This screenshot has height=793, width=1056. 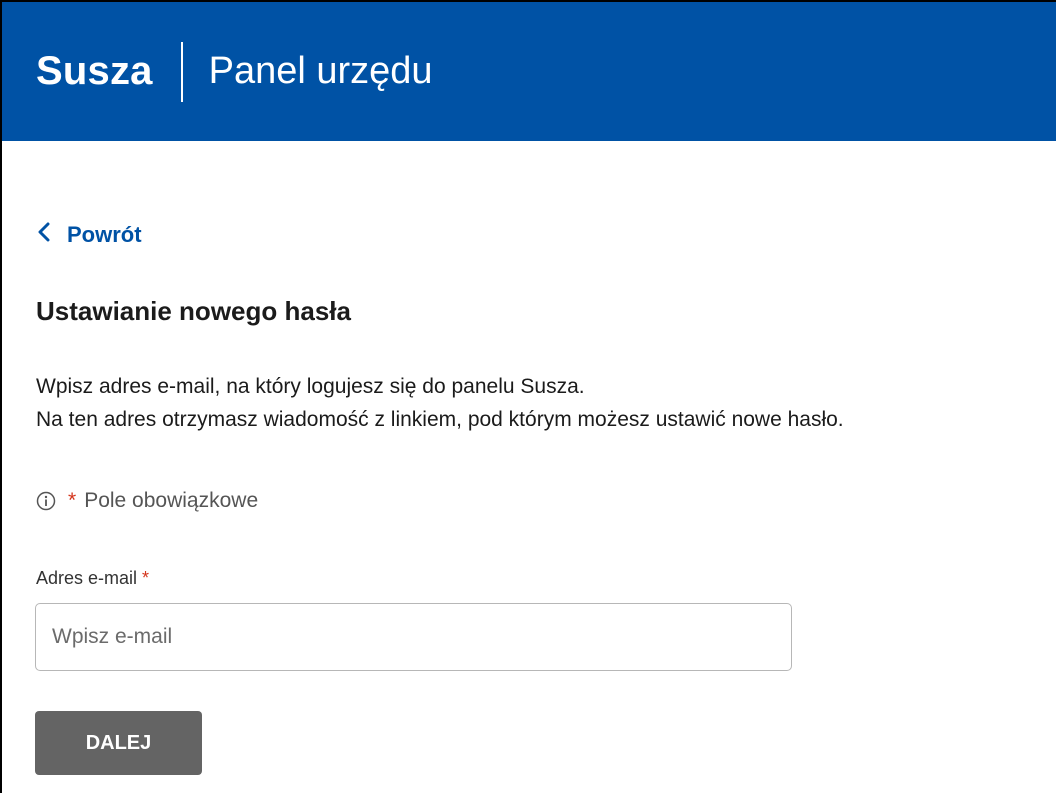 What do you see at coordinates (104, 234) in the screenshot?
I see `back-link-label: Powrót` at bounding box center [104, 234].